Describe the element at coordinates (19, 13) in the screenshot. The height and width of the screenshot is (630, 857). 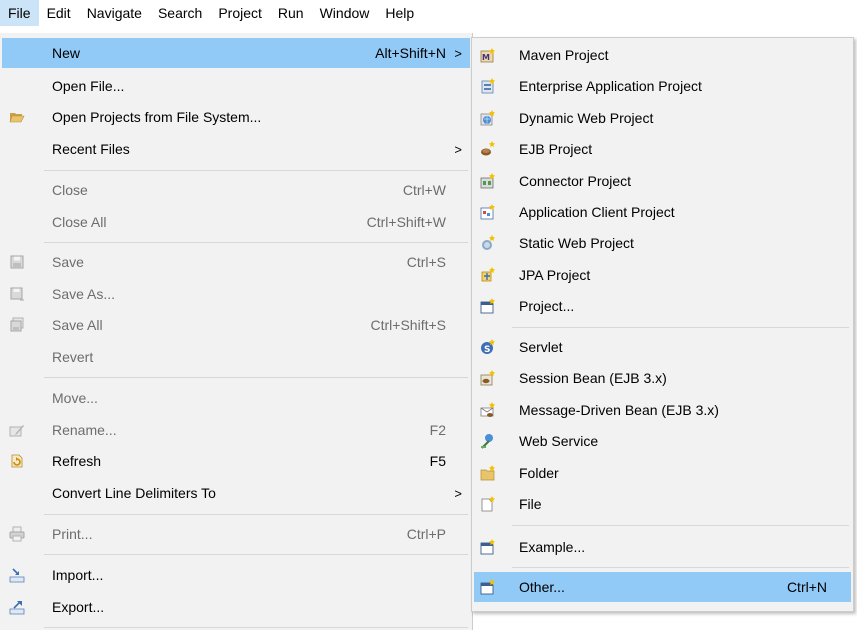
I see `menu-file: File` at that location.